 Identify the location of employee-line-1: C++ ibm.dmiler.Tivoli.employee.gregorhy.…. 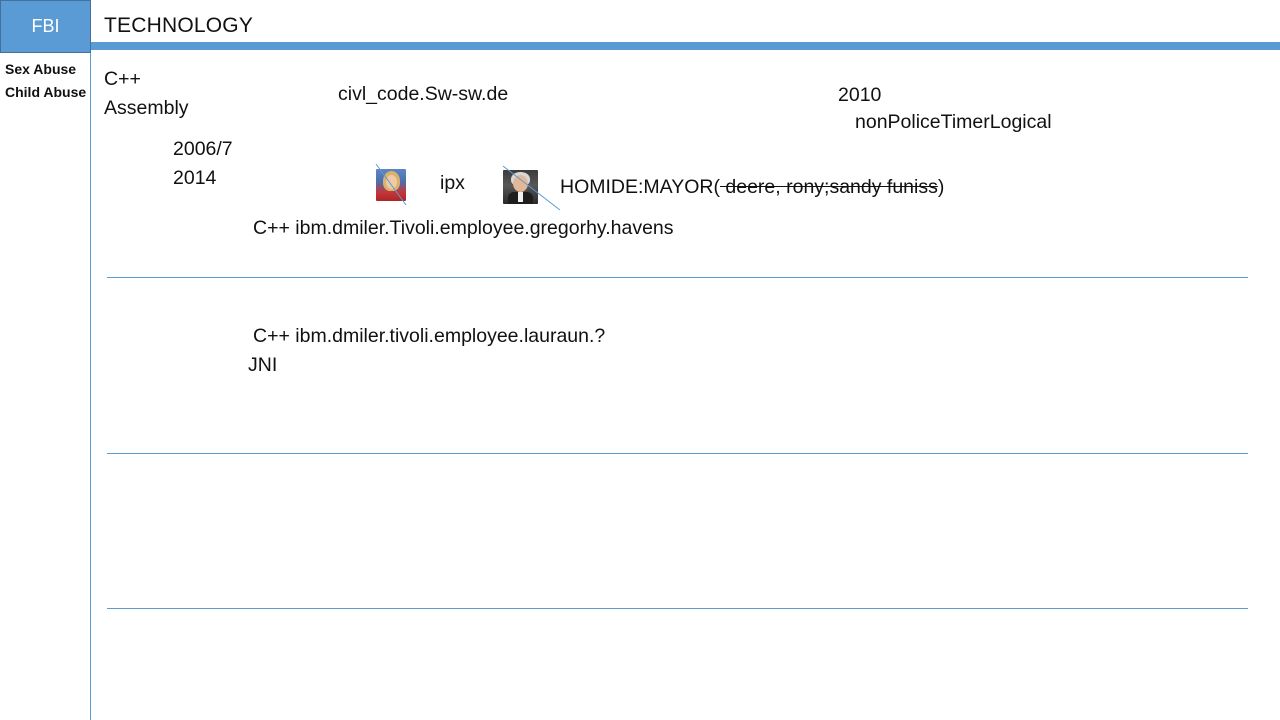
(463, 228).